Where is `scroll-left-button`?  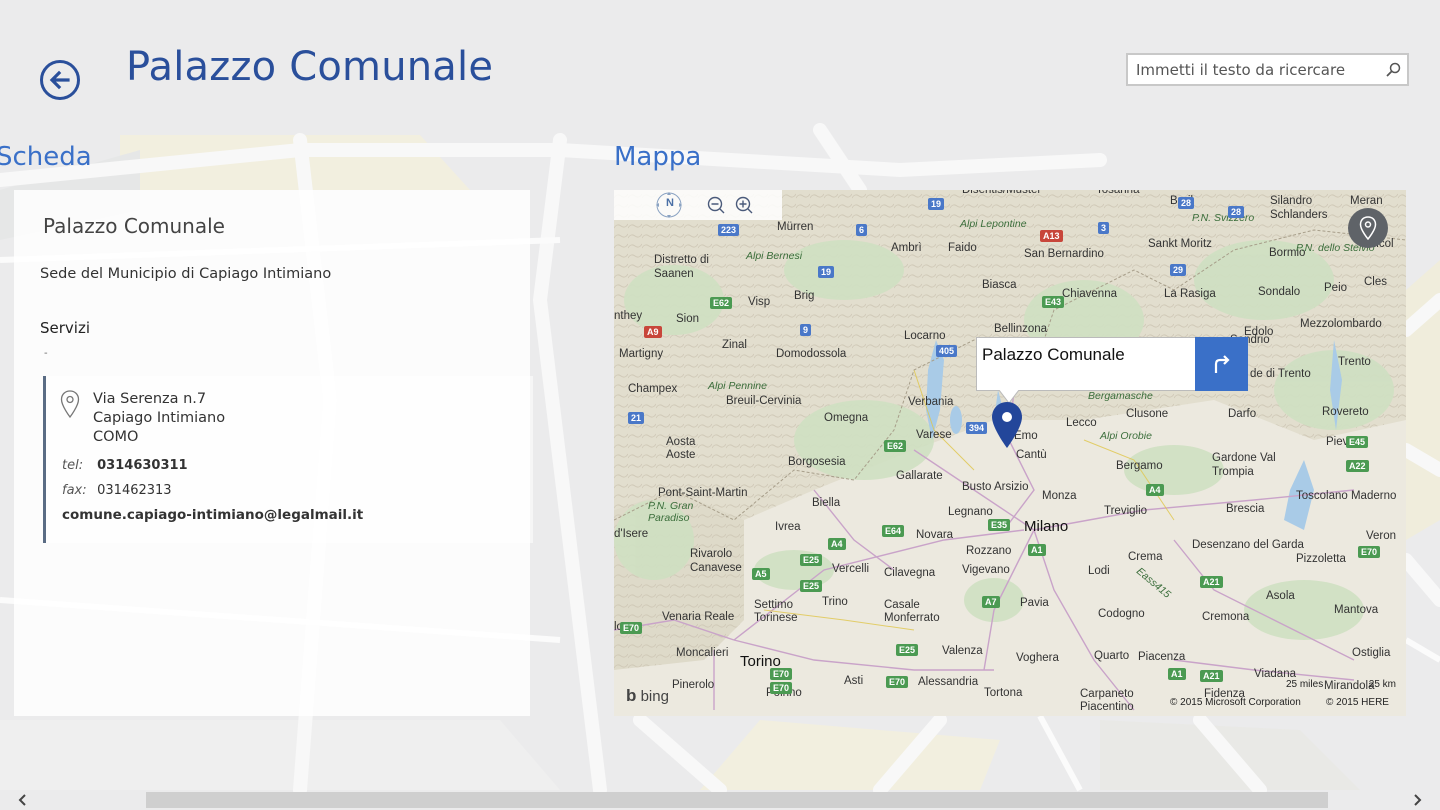
scroll-left-button is located at coordinates (23, 800).